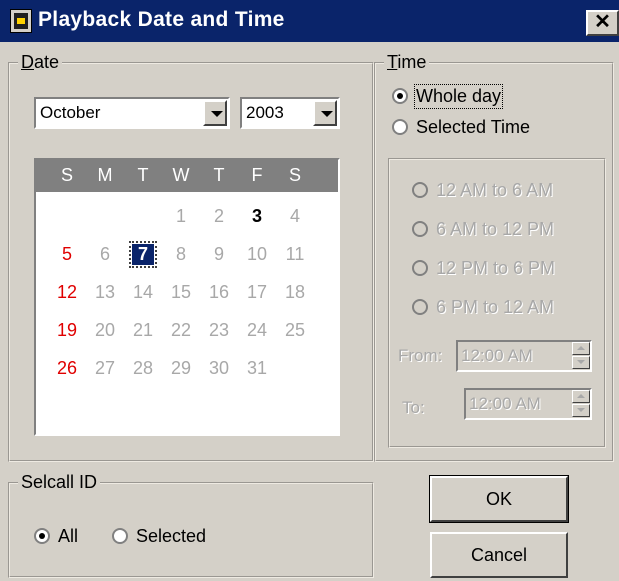  Describe the element at coordinates (132, 113) in the screenshot. I see `month-dropdown: October` at that location.